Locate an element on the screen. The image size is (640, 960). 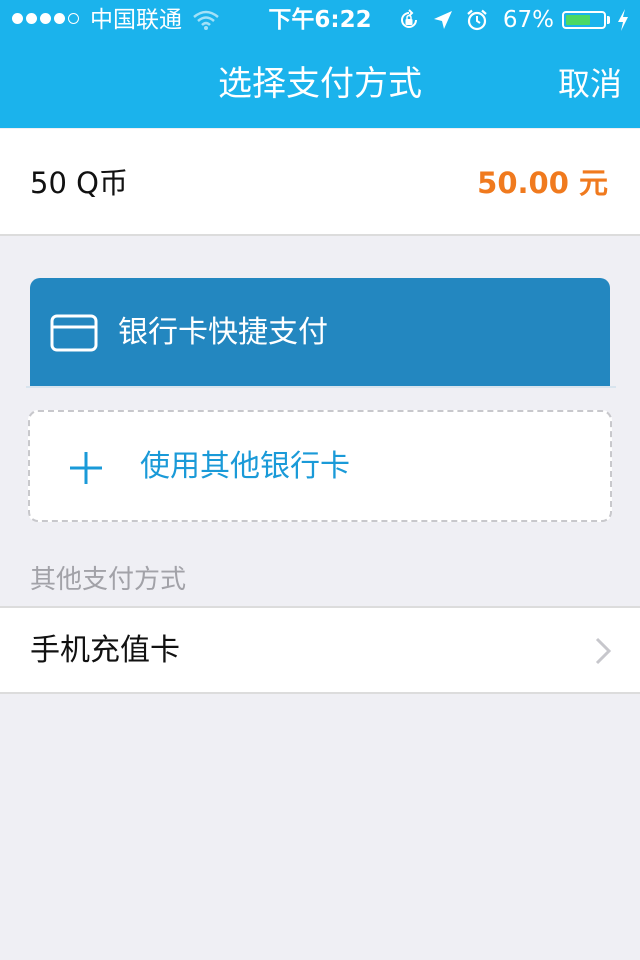
battery-tip is located at coordinates (608, 20).